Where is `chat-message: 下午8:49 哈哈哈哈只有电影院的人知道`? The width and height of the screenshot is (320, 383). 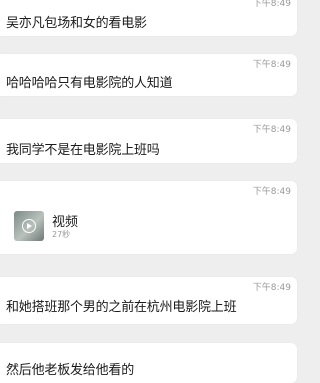 chat-message: 下午8:49 哈哈哈哈只有电影院的人知道 is located at coordinates (148, 75).